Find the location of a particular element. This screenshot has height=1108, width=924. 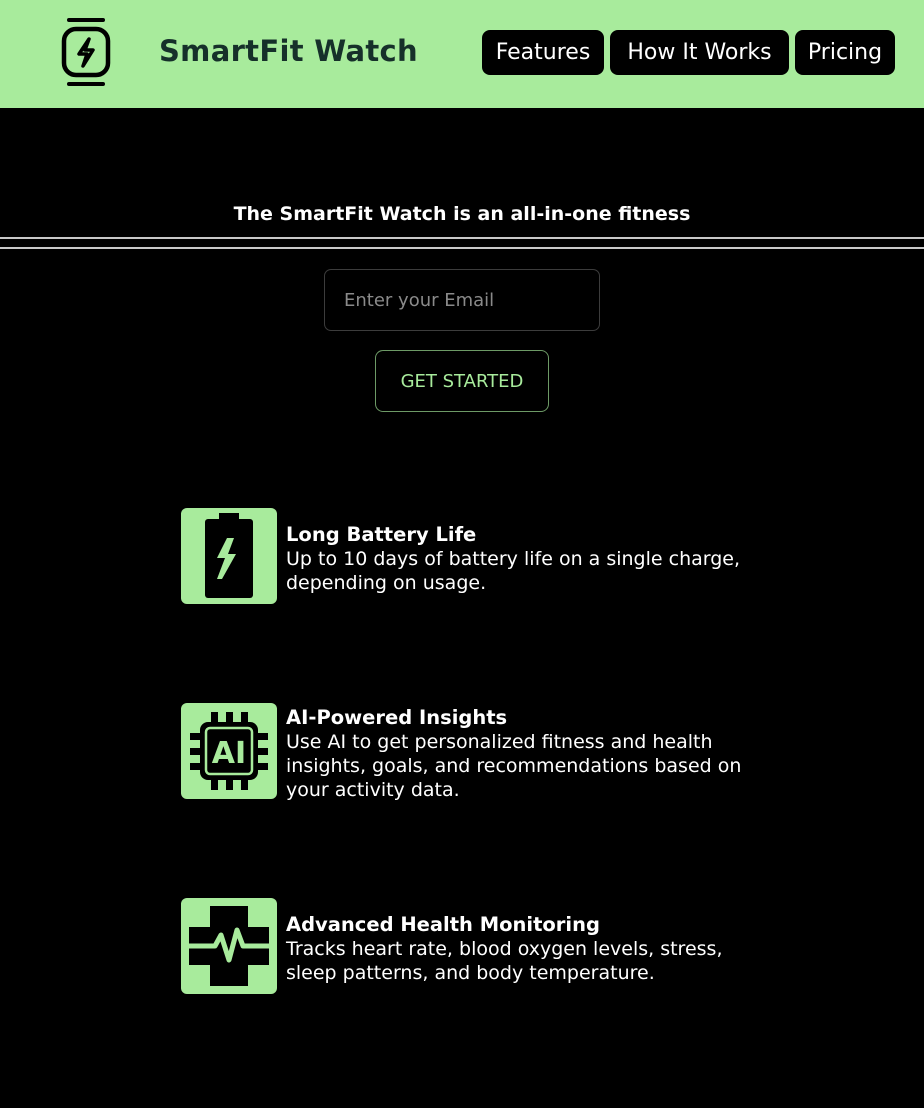

smartwatch-bolt-icon is located at coordinates (86, 52).